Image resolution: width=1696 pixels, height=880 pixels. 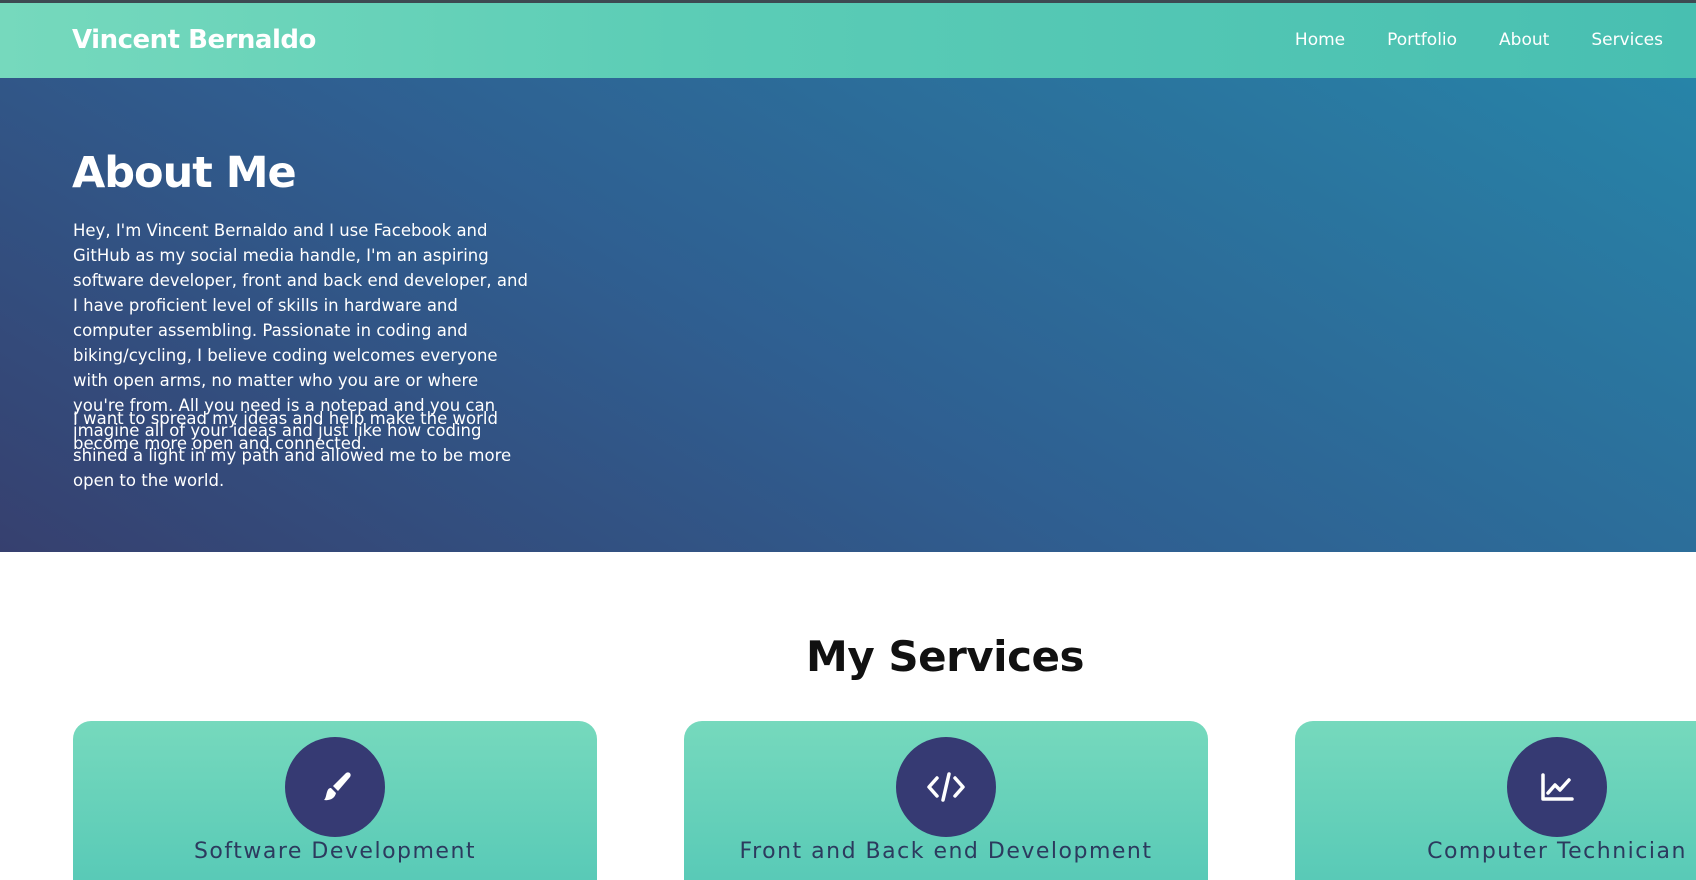 What do you see at coordinates (1524, 40) in the screenshot?
I see `nav-link-about: About` at bounding box center [1524, 40].